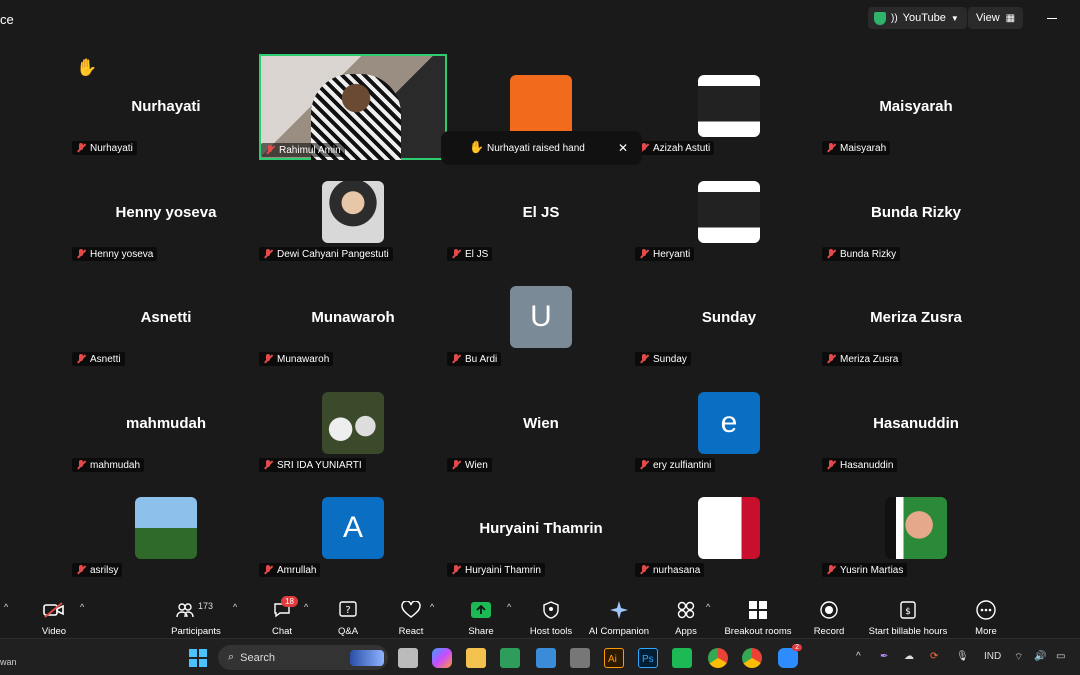  I want to click on participants-button: 173 Participants, so click(196, 615).